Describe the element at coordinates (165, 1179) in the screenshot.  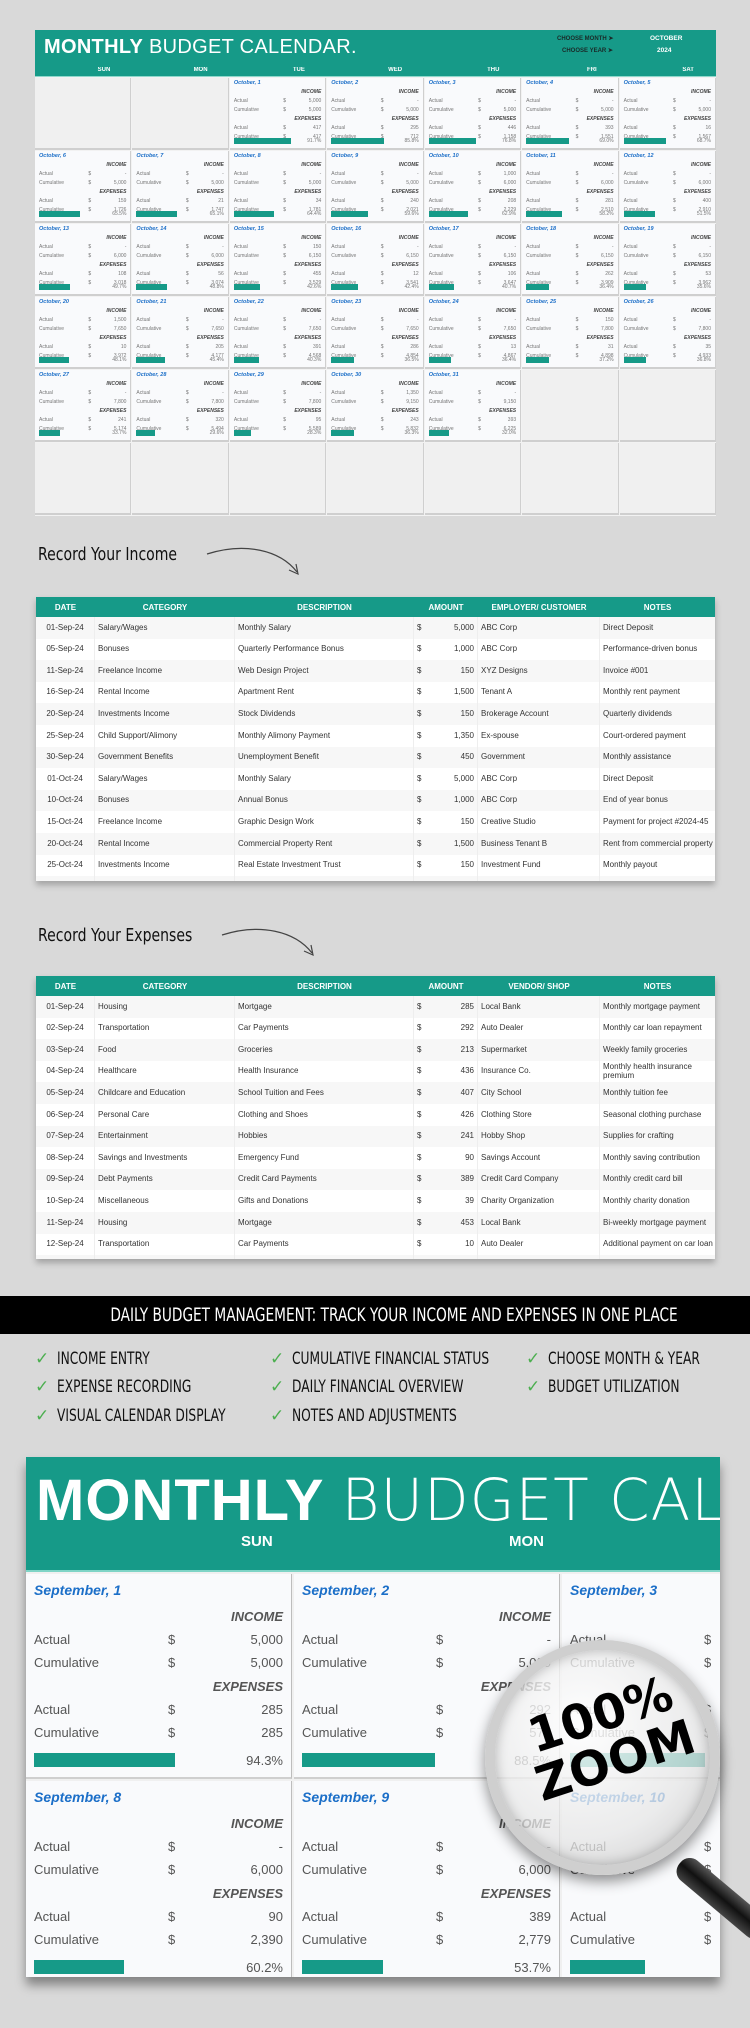
I see `category-cell: Debt Payments` at that location.